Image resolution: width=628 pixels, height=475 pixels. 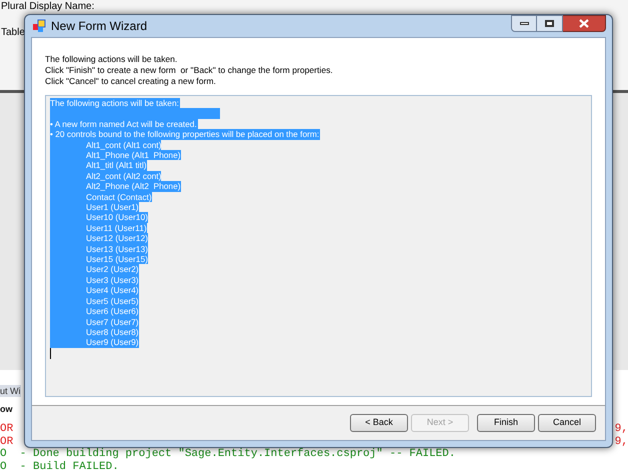 What do you see at coordinates (13, 33) in the screenshot?
I see `field-label: Table` at bounding box center [13, 33].